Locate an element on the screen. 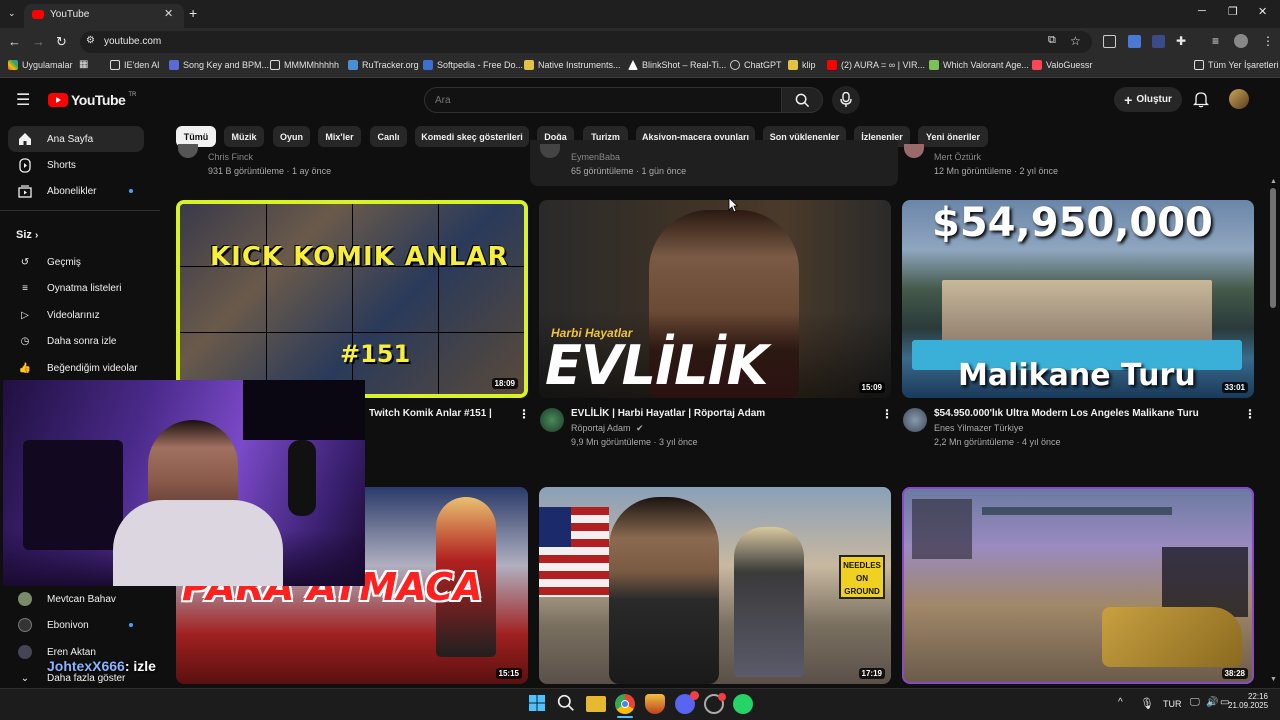 This screenshot has width=1280, height=720. video-thumbnail: Harbi Hayatlar EVLİLİK 15:09 is located at coordinates (715, 299).